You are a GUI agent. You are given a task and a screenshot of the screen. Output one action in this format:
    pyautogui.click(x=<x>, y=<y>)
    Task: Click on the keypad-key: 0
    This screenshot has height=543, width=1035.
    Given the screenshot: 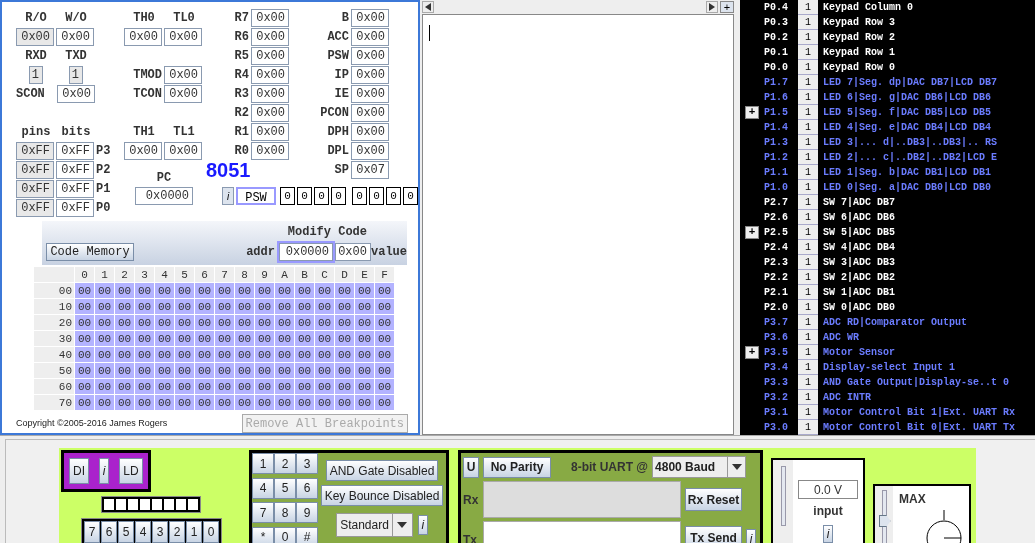 What is the action you would take?
    pyautogui.click(x=285, y=534)
    